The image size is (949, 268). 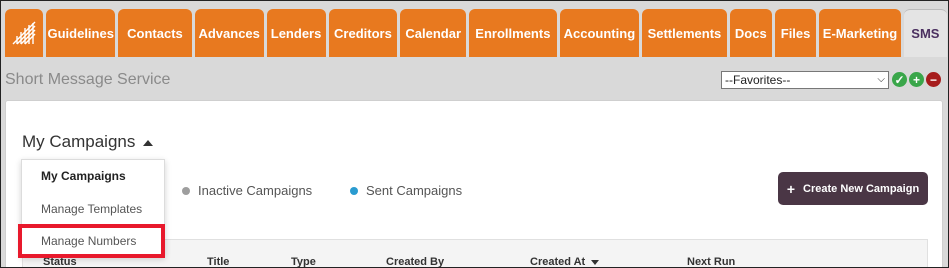 What do you see at coordinates (303, 261) in the screenshot?
I see `column-type: Type` at bounding box center [303, 261].